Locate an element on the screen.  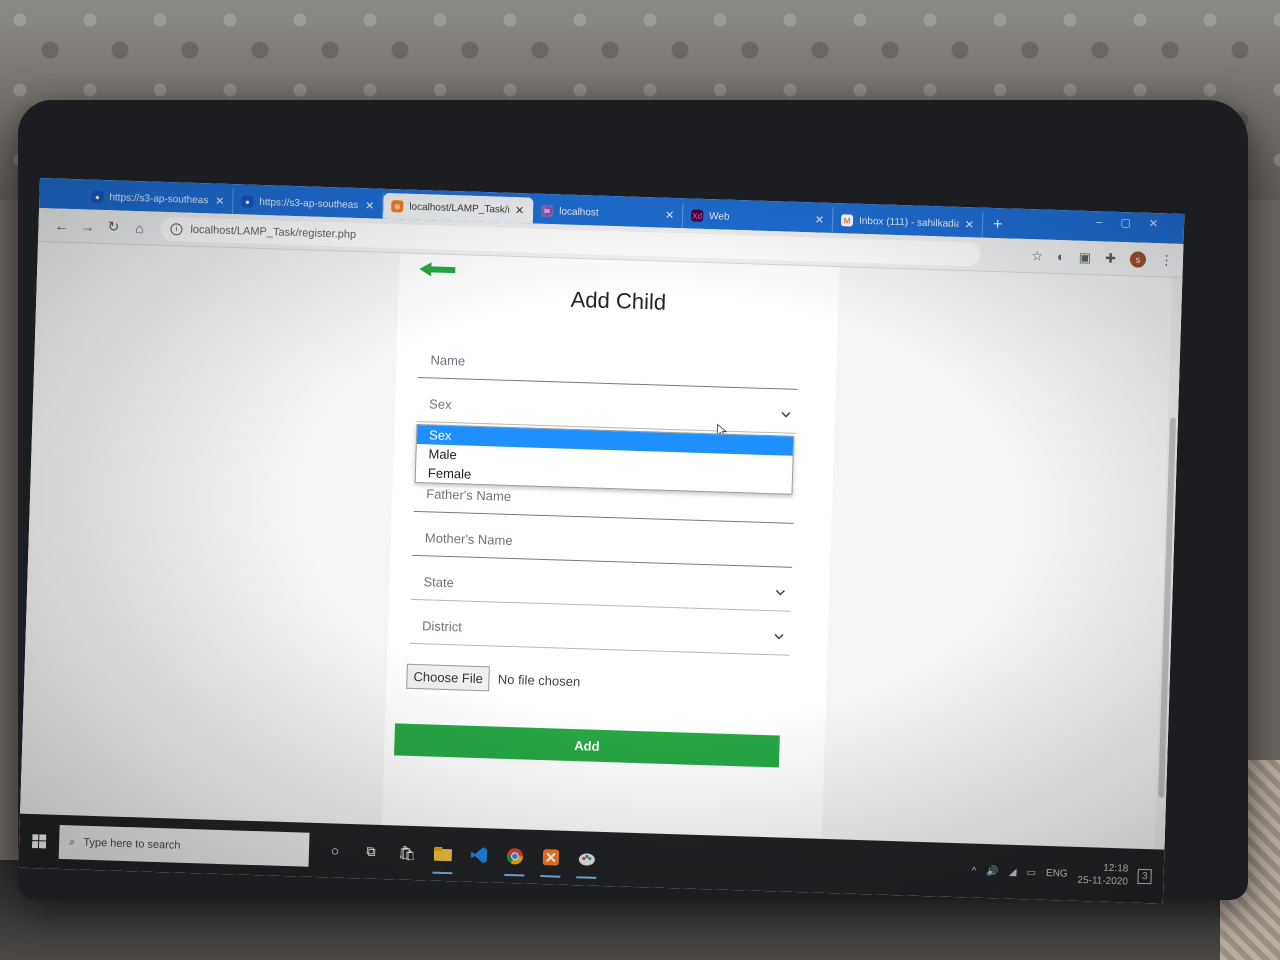
xampp-icon is located at coordinates (551, 857).